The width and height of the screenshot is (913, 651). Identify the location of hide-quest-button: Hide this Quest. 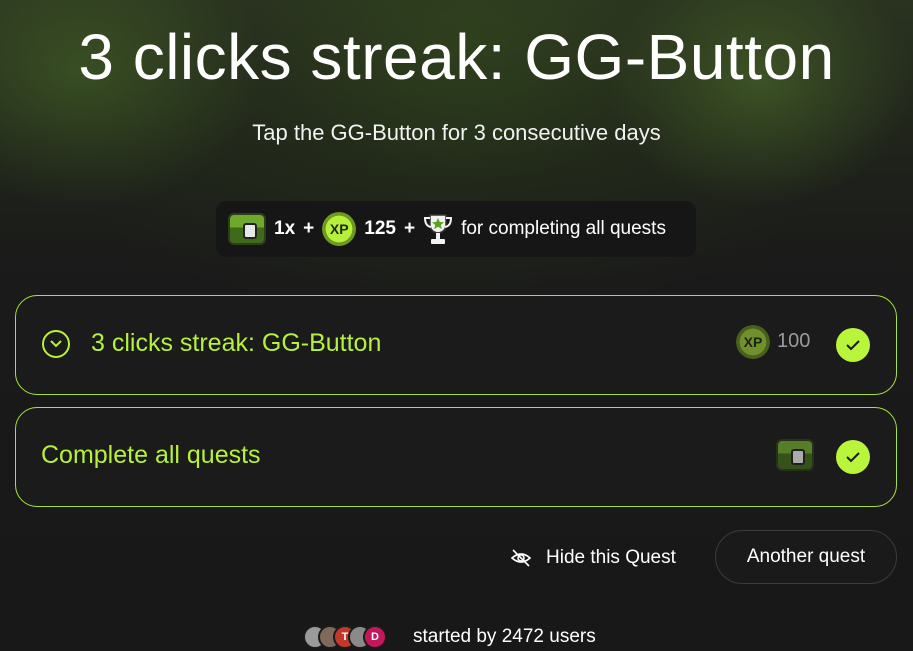
(593, 558).